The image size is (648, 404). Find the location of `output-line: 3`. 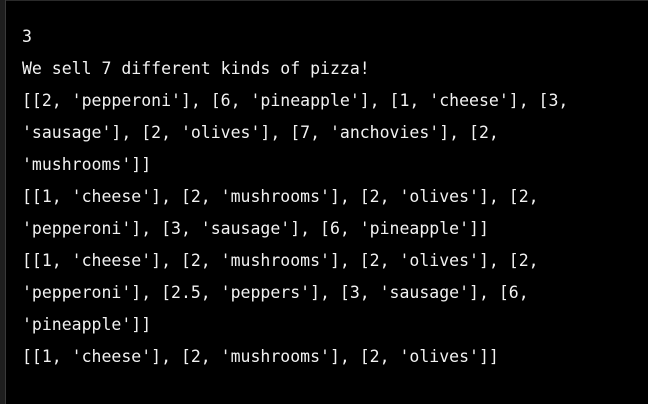

output-line: 3 is located at coordinates (27, 36).